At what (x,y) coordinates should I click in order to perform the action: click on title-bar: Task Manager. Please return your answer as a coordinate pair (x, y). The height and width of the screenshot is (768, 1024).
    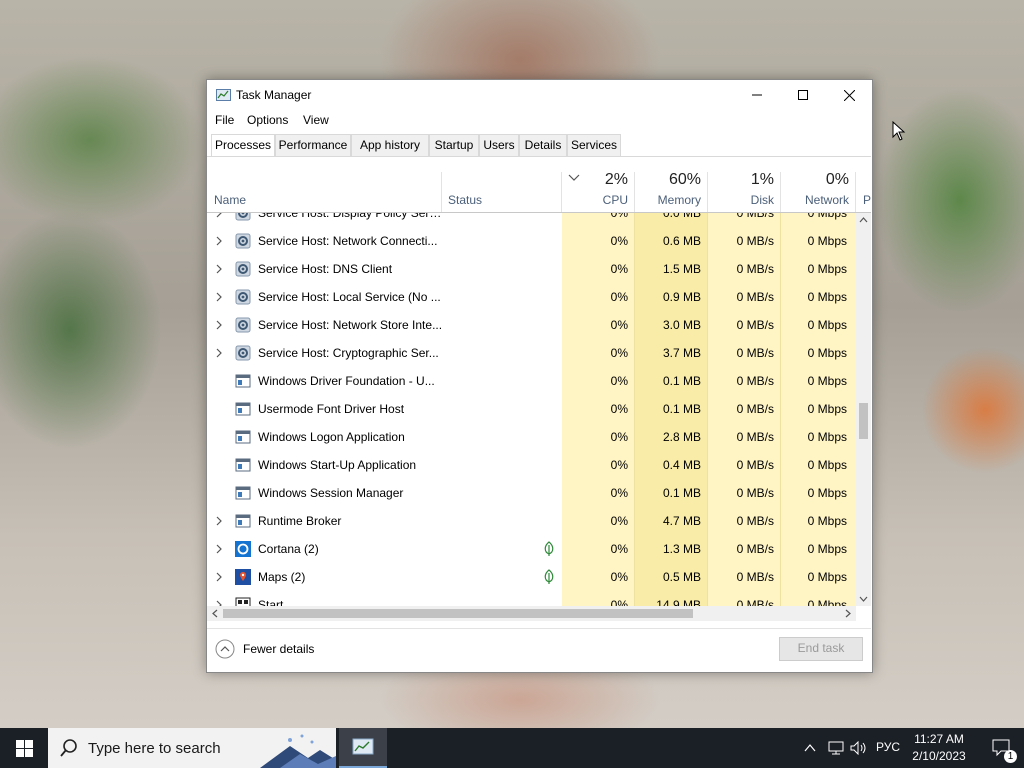
    Looking at the image, I should click on (539, 95).